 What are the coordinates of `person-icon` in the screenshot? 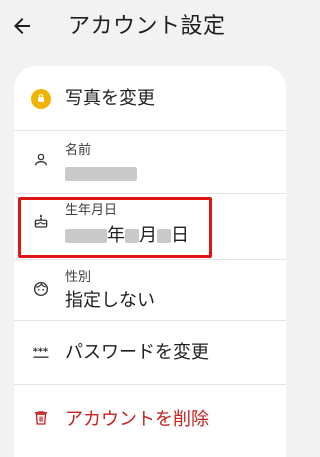 It's located at (41, 159).